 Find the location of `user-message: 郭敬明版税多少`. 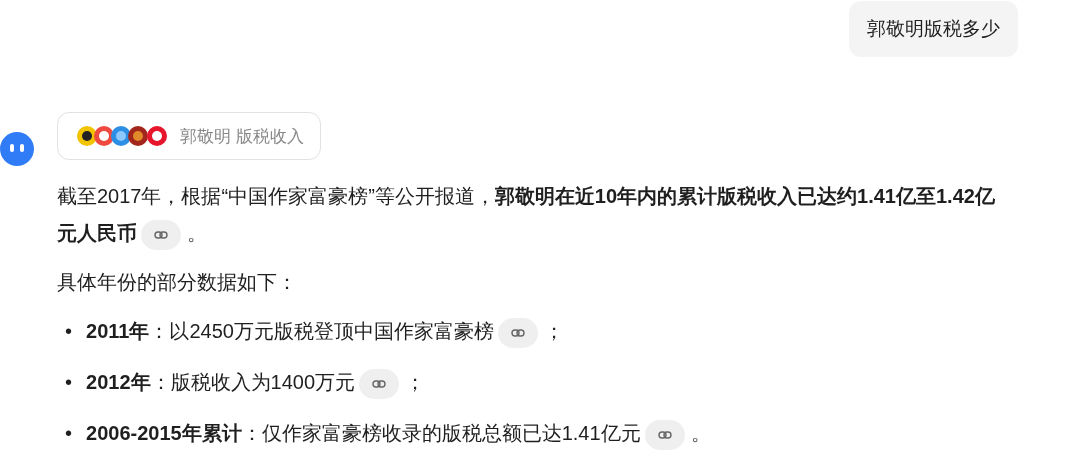

user-message: 郭敬明版税多少 is located at coordinates (933, 29).